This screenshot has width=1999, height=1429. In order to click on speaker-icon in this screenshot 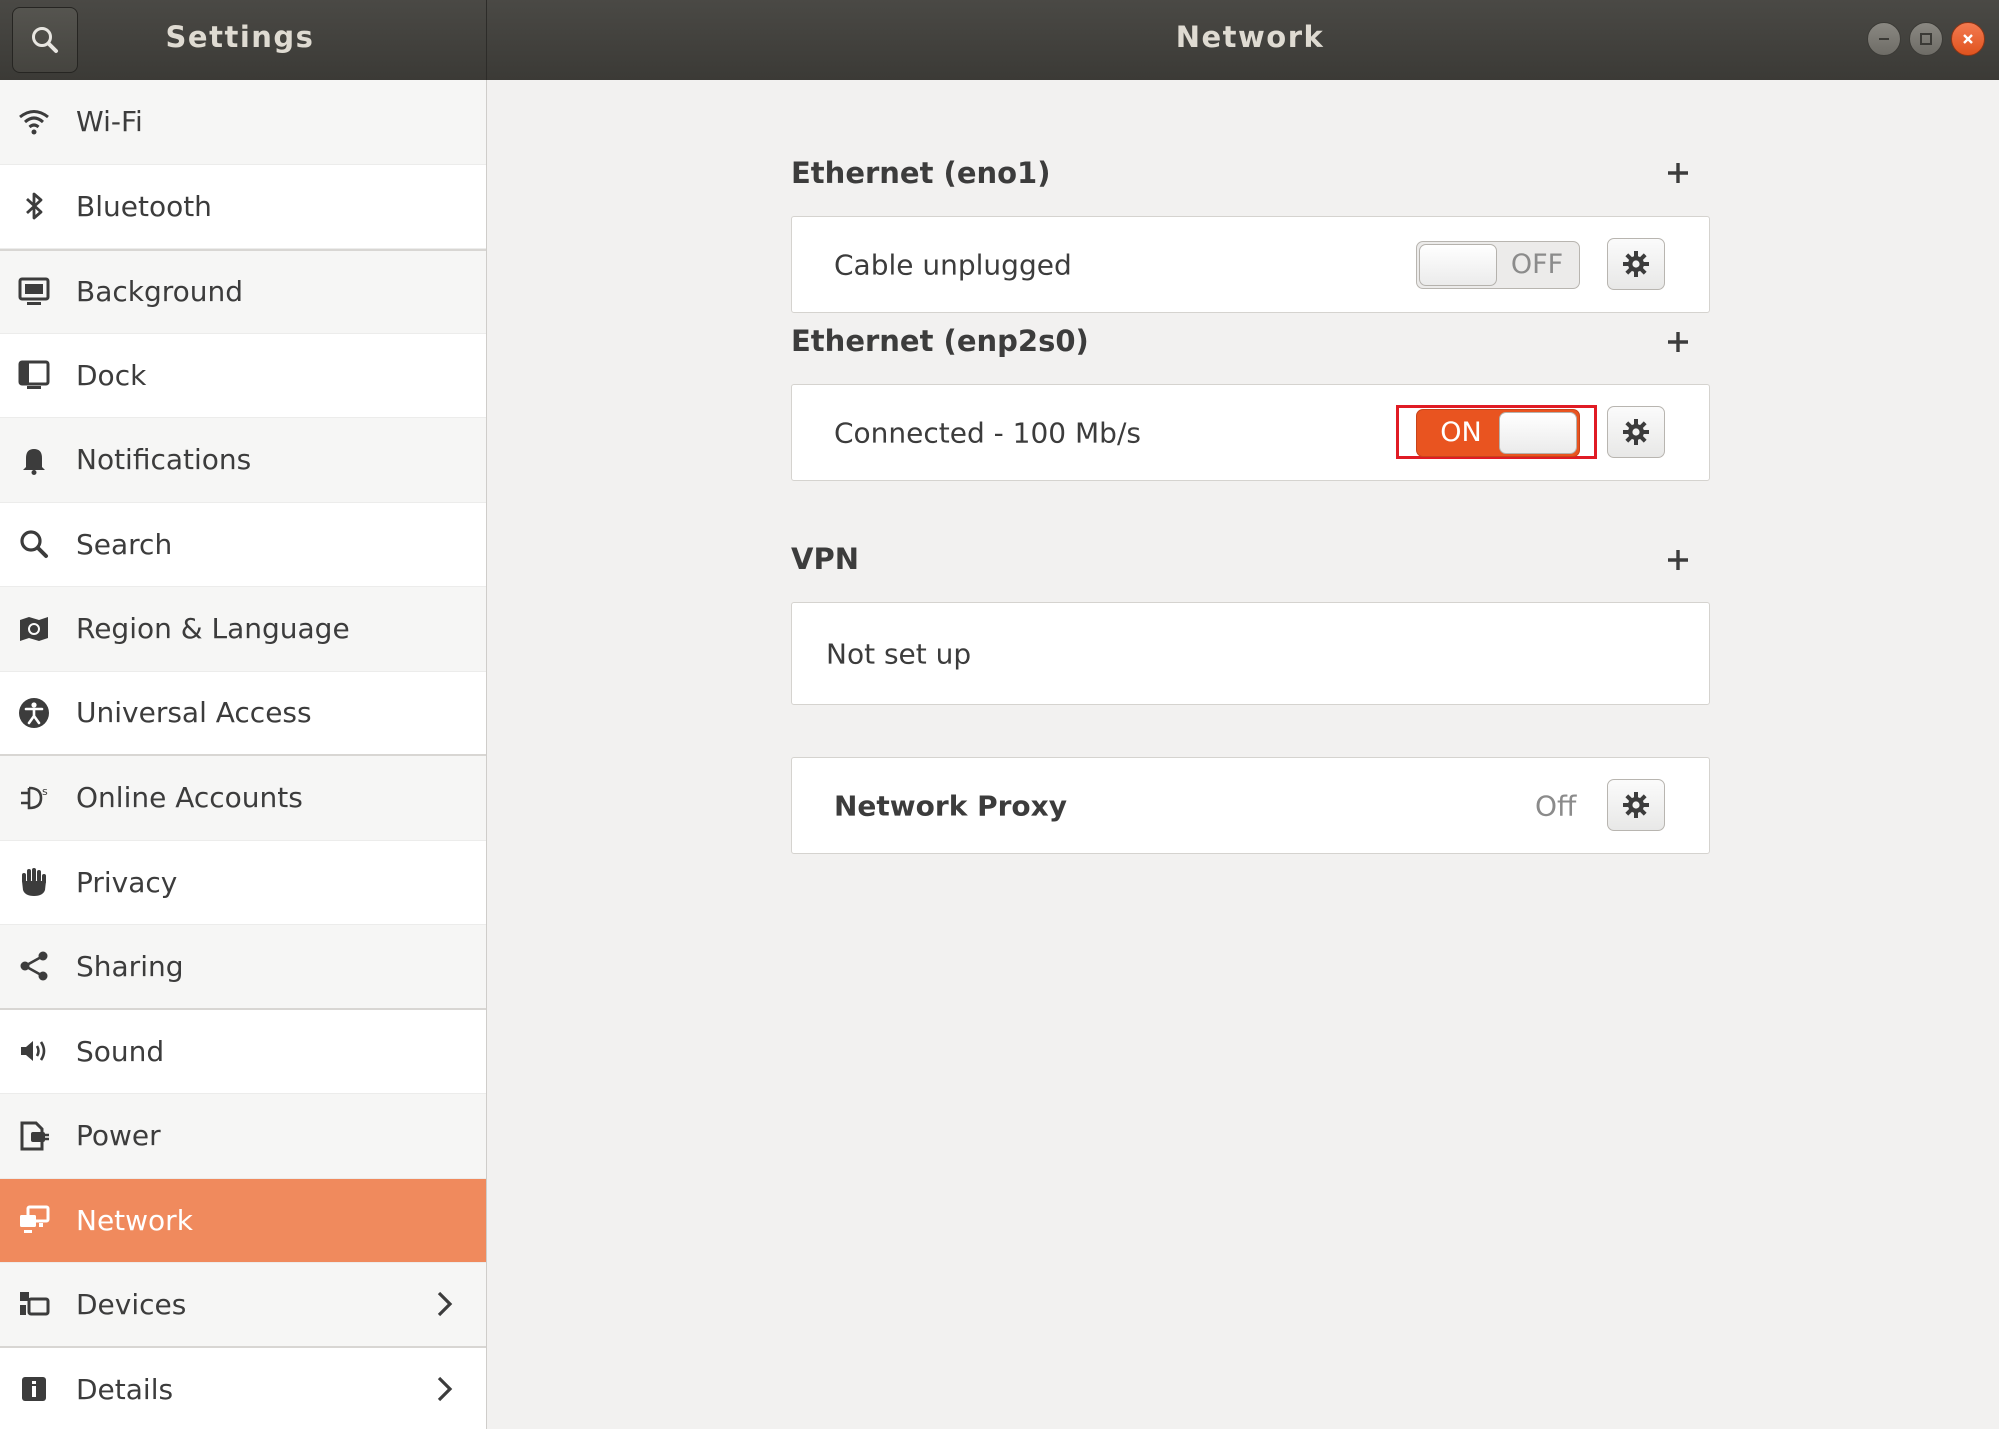, I will do `click(34, 1051)`.